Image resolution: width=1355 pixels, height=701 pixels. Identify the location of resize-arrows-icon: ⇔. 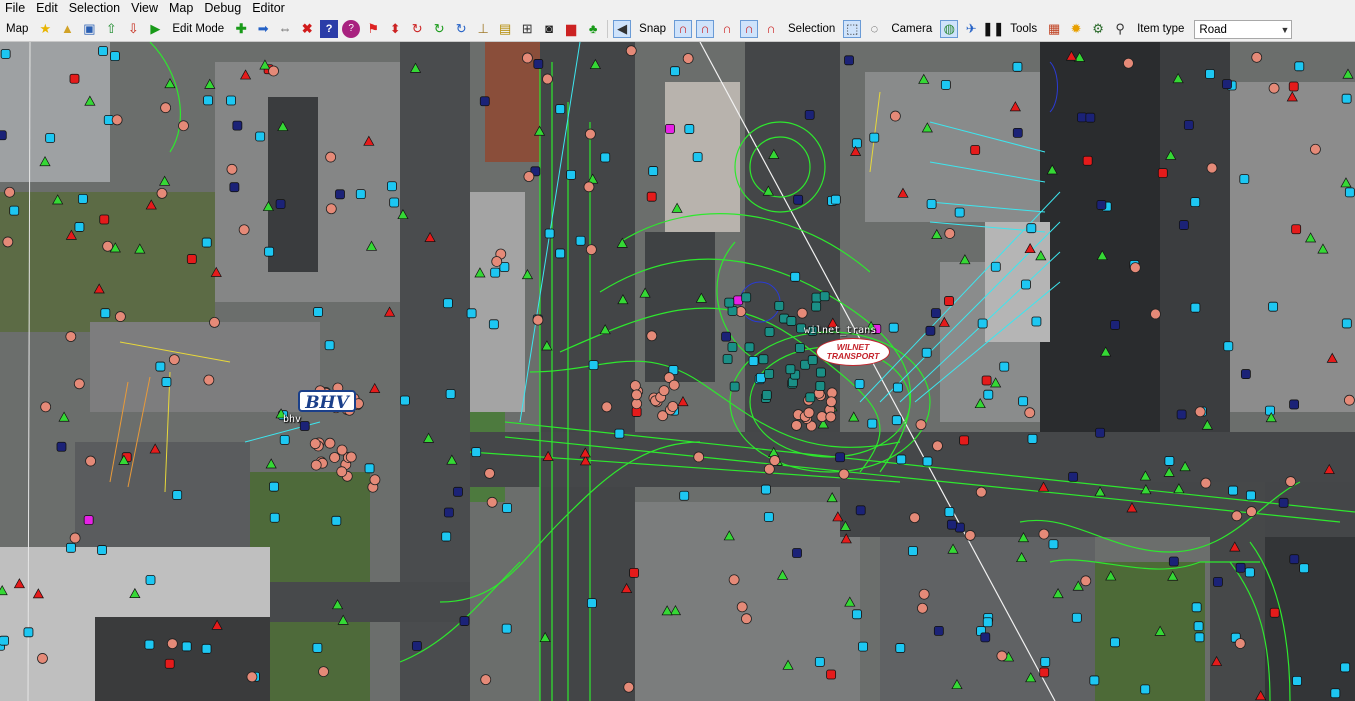
(285, 29).